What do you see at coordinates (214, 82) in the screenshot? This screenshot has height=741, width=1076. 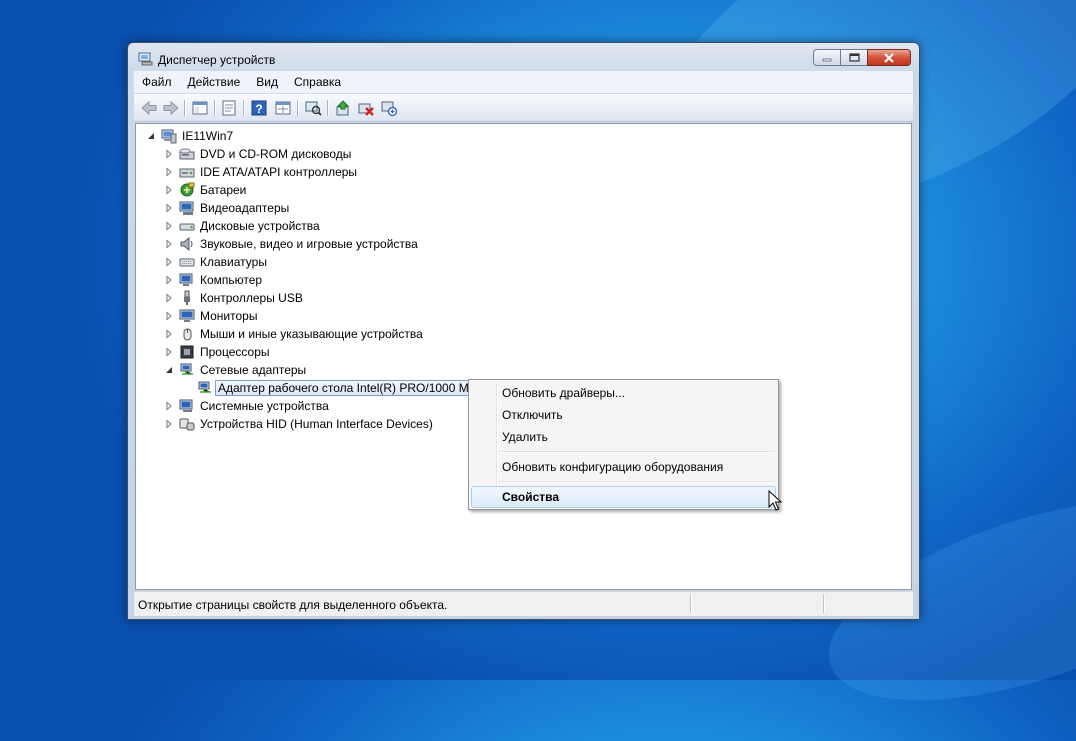 I see `menu-action: Действие` at bounding box center [214, 82].